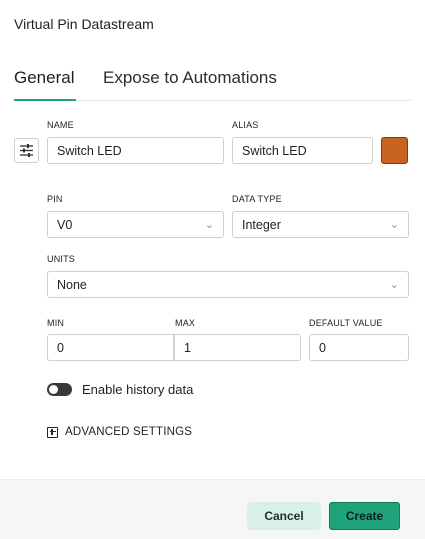 The image size is (425, 539). What do you see at coordinates (129, 432) in the screenshot?
I see `advanced-settings-label: ADVANCED SETTINGS` at bounding box center [129, 432].